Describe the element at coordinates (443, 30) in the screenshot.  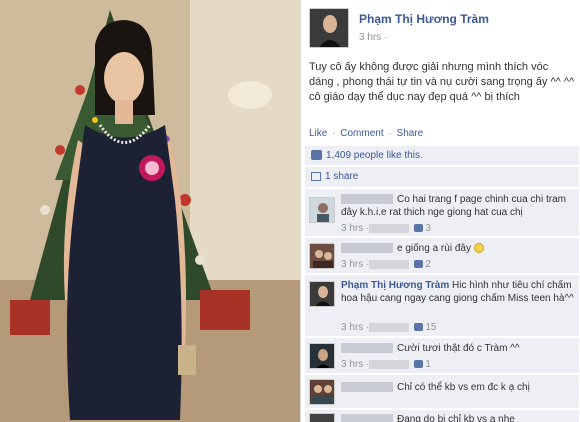
I see `post-header: Phạm Thị Hương Tràm 3 hrs ·` at that location.